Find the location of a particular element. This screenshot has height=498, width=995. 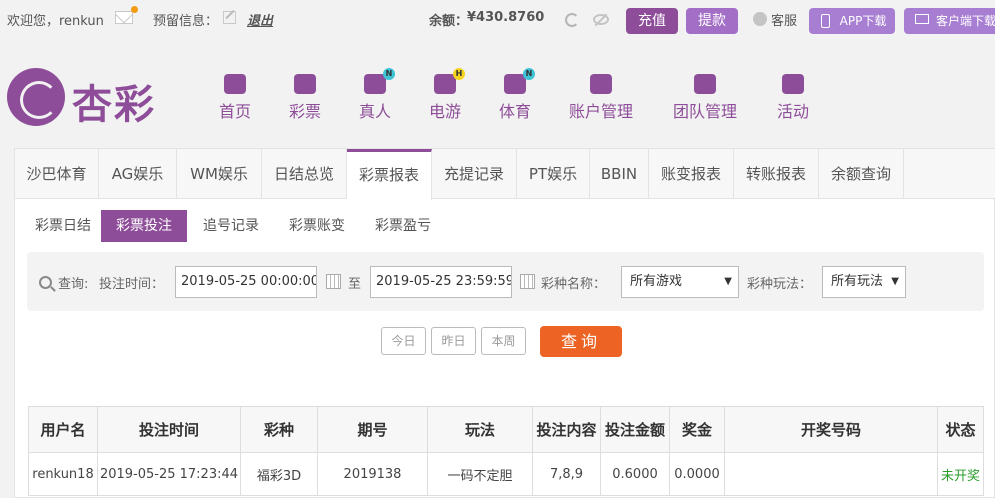

logout-link: 退出 is located at coordinates (260, 19).